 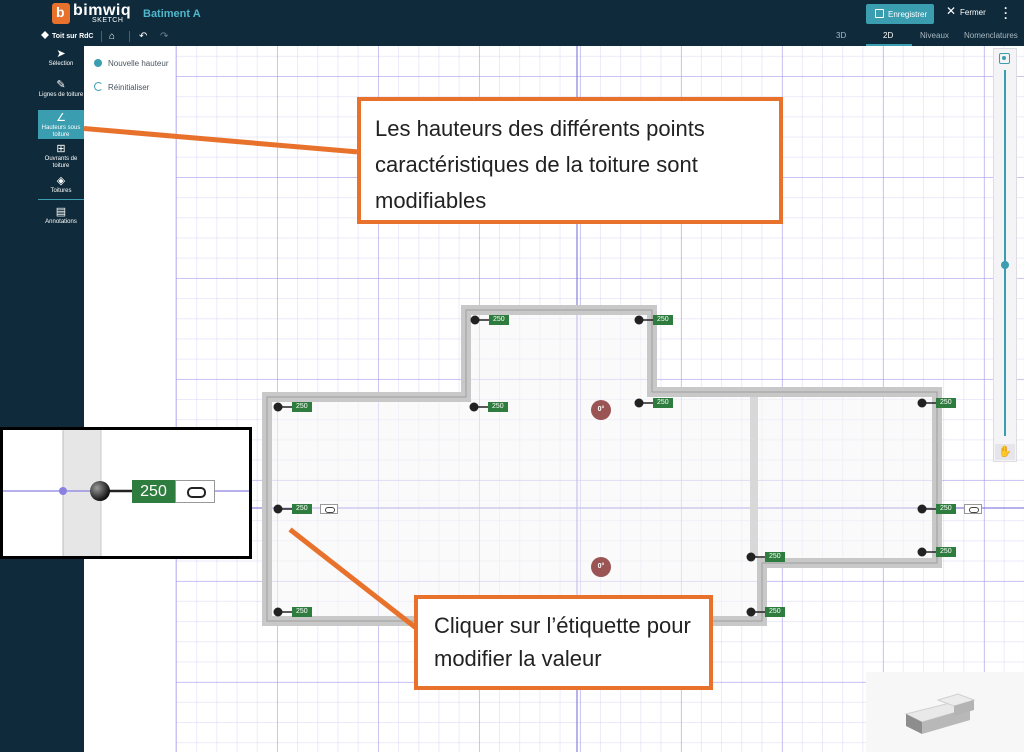 I want to click on save-icon, so click(x=879, y=13).